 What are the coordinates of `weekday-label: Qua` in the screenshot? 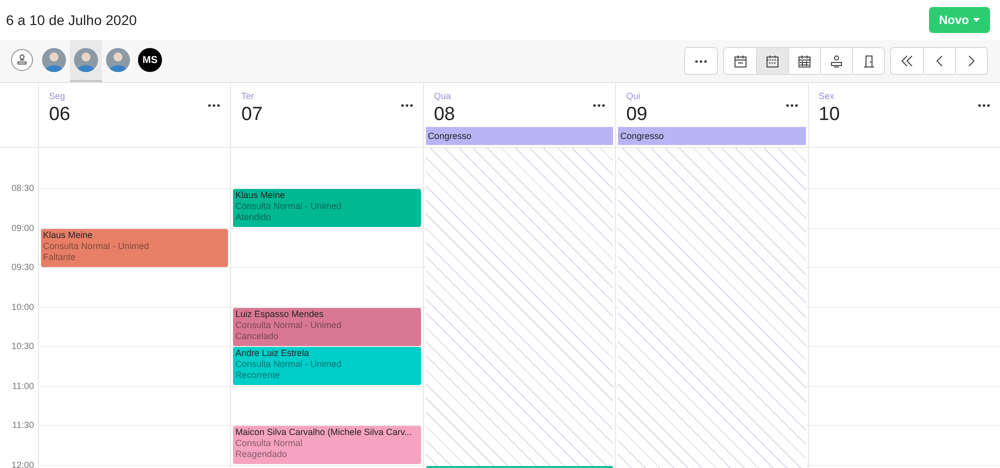 It's located at (443, 96).